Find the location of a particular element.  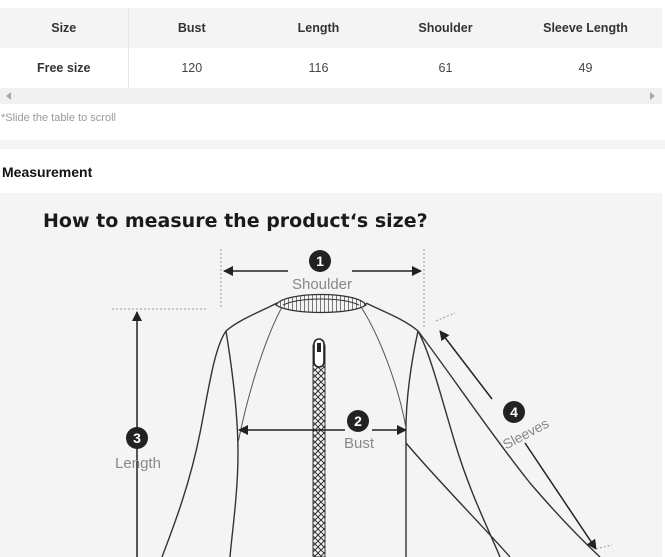

bust-label: Bust is located at coordinates (359, 443).